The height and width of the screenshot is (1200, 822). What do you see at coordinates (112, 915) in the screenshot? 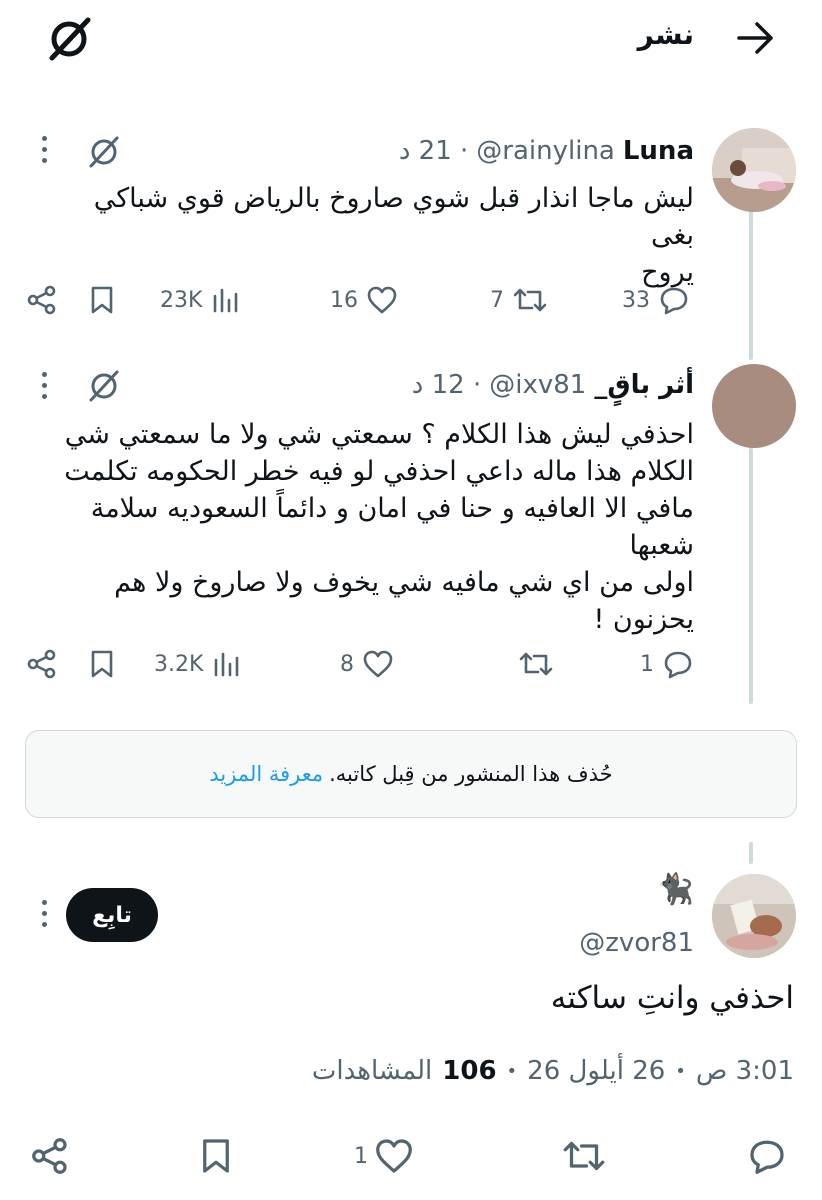
I see `follow-button: تابِع` at bounding box center [112, 915].